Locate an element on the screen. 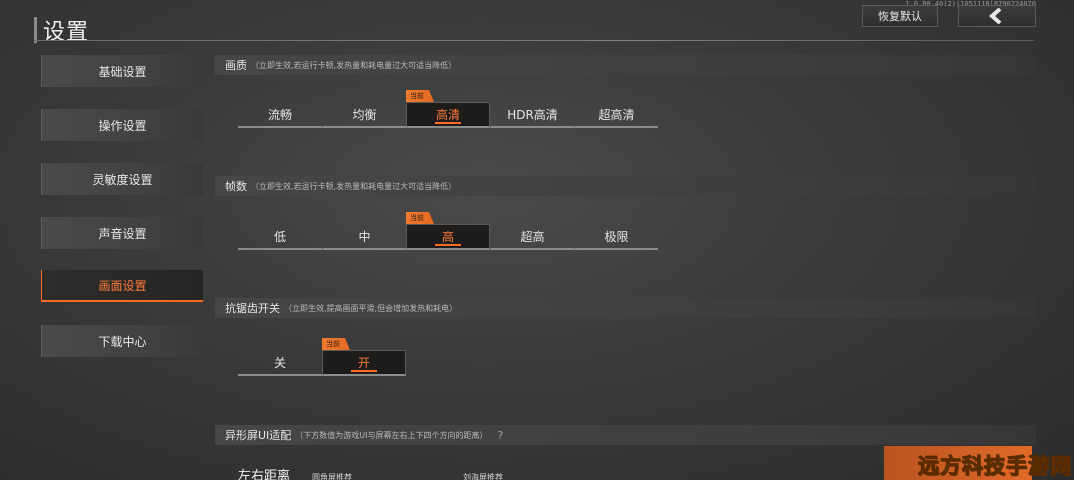  quality-options: 流畅 均衡 当前 高清 HDR高清 超高清 is located at coordinates (448, 109).